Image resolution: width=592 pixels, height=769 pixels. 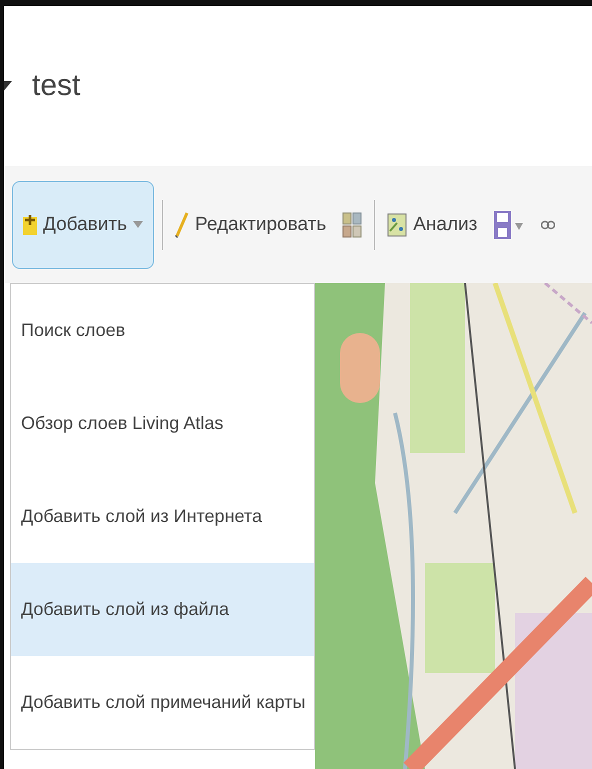 I want to click on floppy-disk-icon, so click(x=509, y=225).